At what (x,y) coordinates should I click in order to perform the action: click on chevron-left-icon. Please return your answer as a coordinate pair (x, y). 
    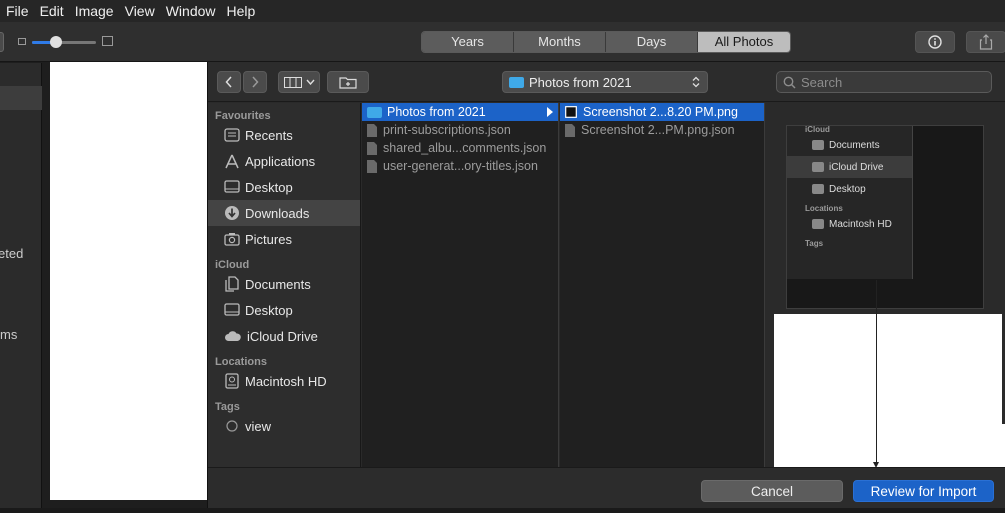
    Looking at the image, I should click on (228, 82).